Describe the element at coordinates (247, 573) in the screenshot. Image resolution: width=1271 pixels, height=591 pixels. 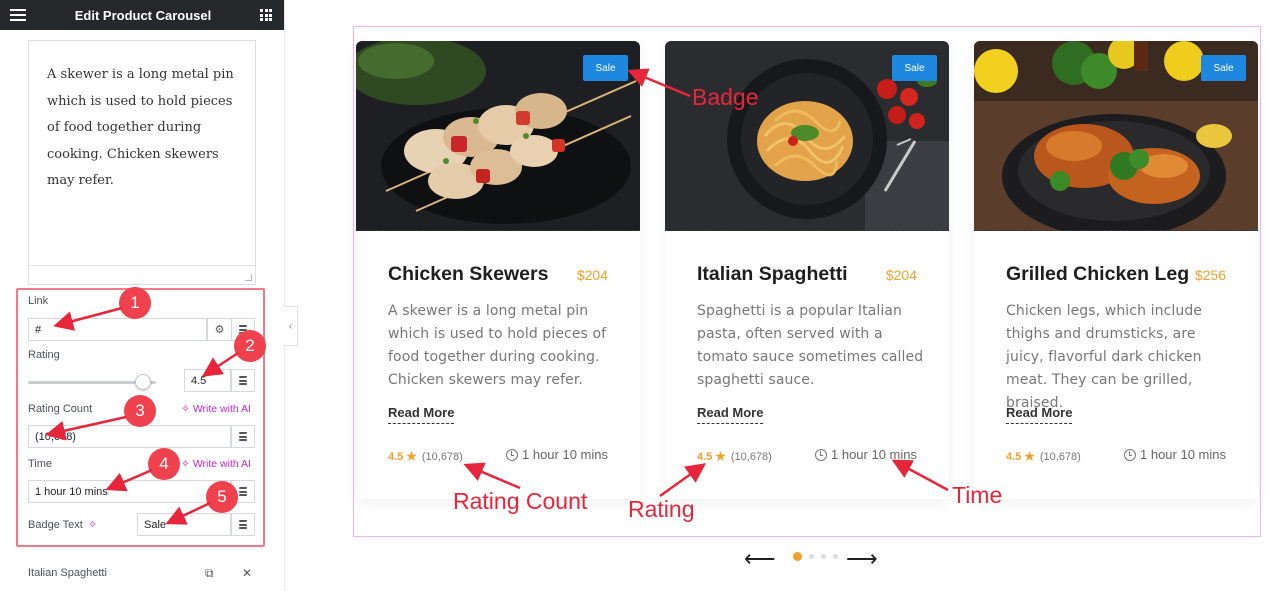
I see `close-icon: ✕` at that location.